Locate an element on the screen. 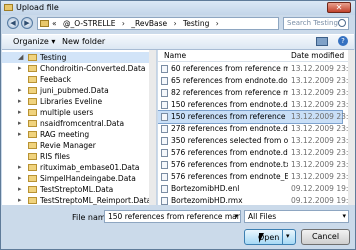 Image resolution: width=356 pixels, height=250 pixels. view-options-icon is located at coordinates (322, 41).